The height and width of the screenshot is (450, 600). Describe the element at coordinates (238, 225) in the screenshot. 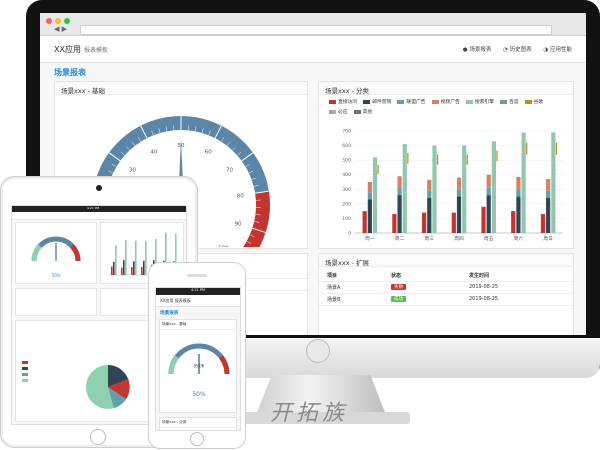

I see `gauge-tick-label: 90` at that location.